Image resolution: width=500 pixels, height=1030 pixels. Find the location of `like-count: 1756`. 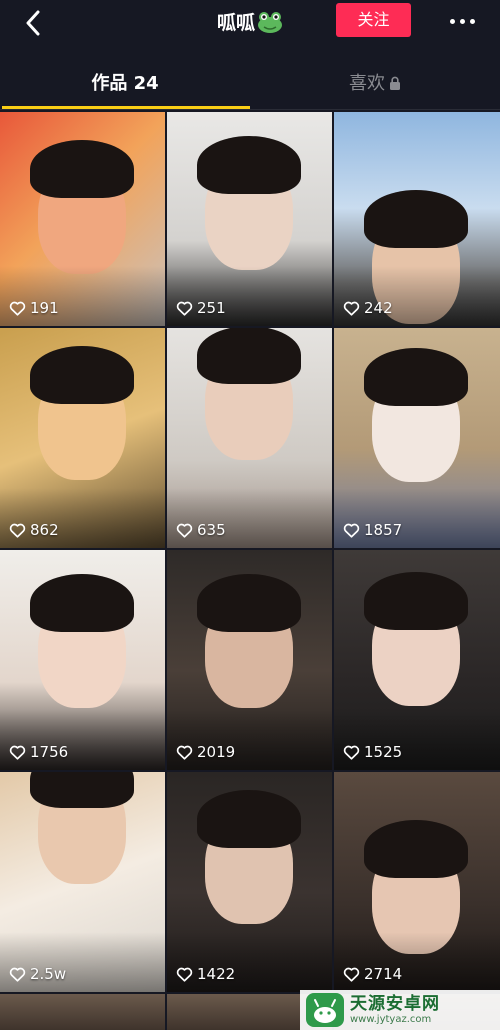

like-count: 1756 is located at coordinates (38, 752).